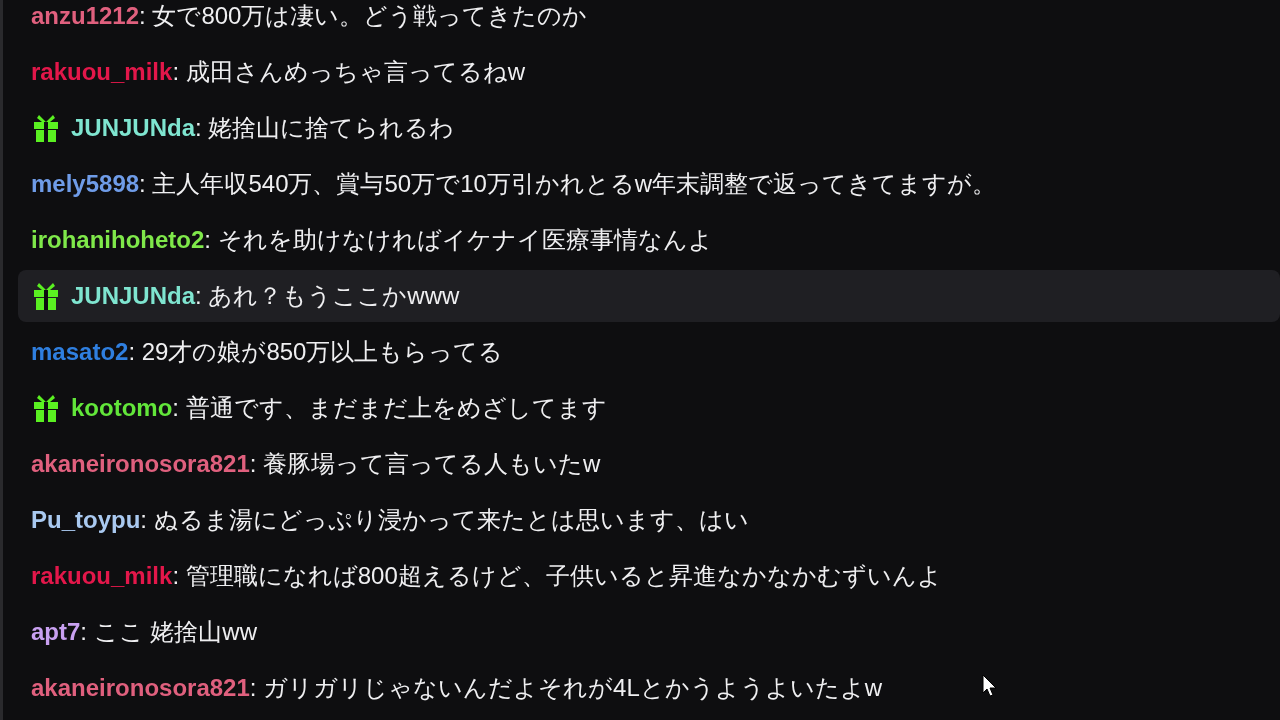 The height and width of the screenshot is (720, 1280). What do you see at coordinates (325, 128) in the screenshot?
I see `message-text: : 姥捨山に捨てられるわ` at bounding box center [325, 128].